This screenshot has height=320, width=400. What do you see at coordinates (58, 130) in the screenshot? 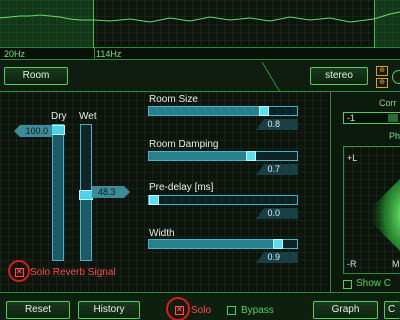
I see `dry-slider-thumb` at bounding box center [58, 130].